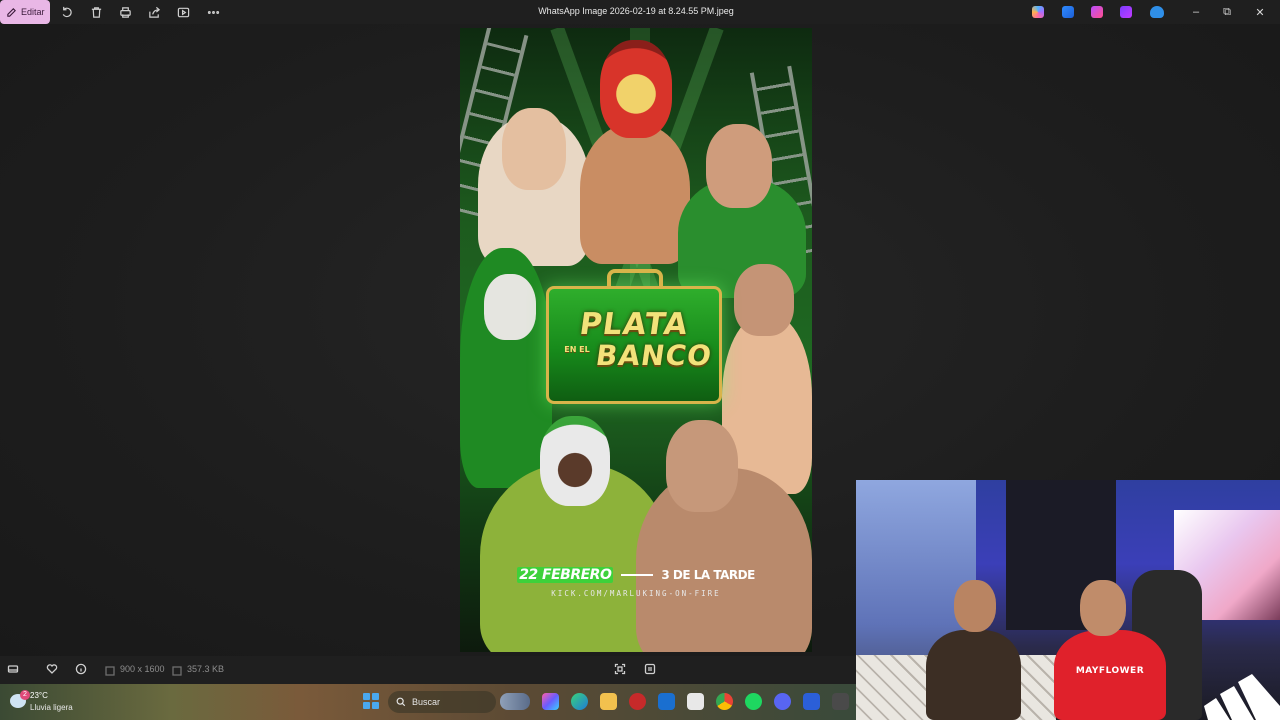  What do you see at coordinates (753, 701) in the screenshot?
I see `spotify-icon` at bounding box center [753, 701].